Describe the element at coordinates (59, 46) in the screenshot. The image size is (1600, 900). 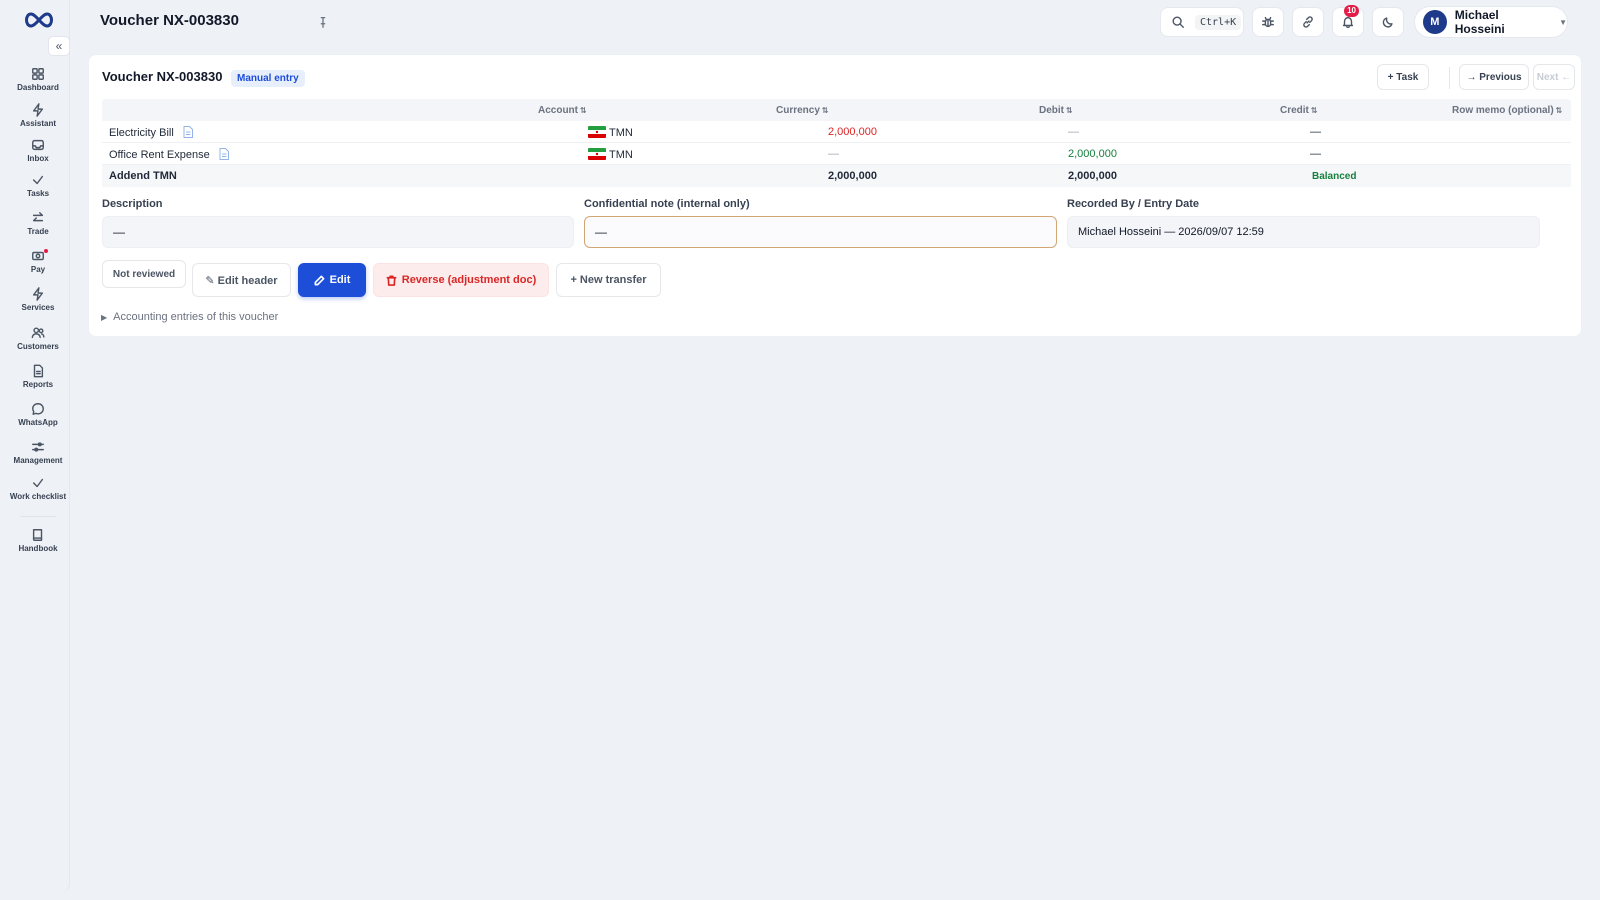
I see `collapse-sidebar-button: «` at that location.